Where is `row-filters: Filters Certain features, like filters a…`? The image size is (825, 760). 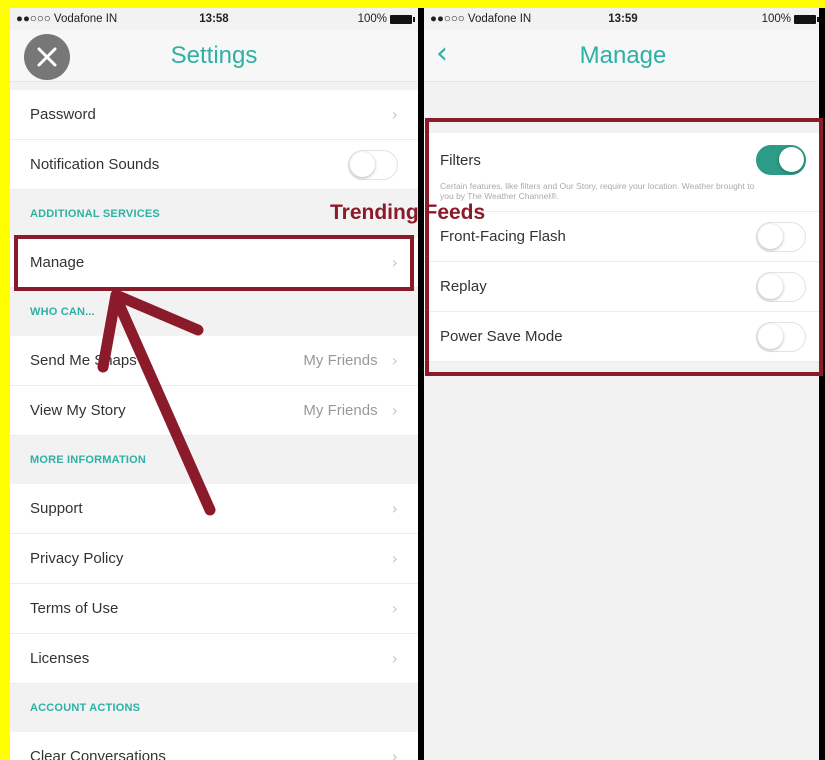
row-filters: Filters Certain features, like filters a… is located at coordinates (623, 172).